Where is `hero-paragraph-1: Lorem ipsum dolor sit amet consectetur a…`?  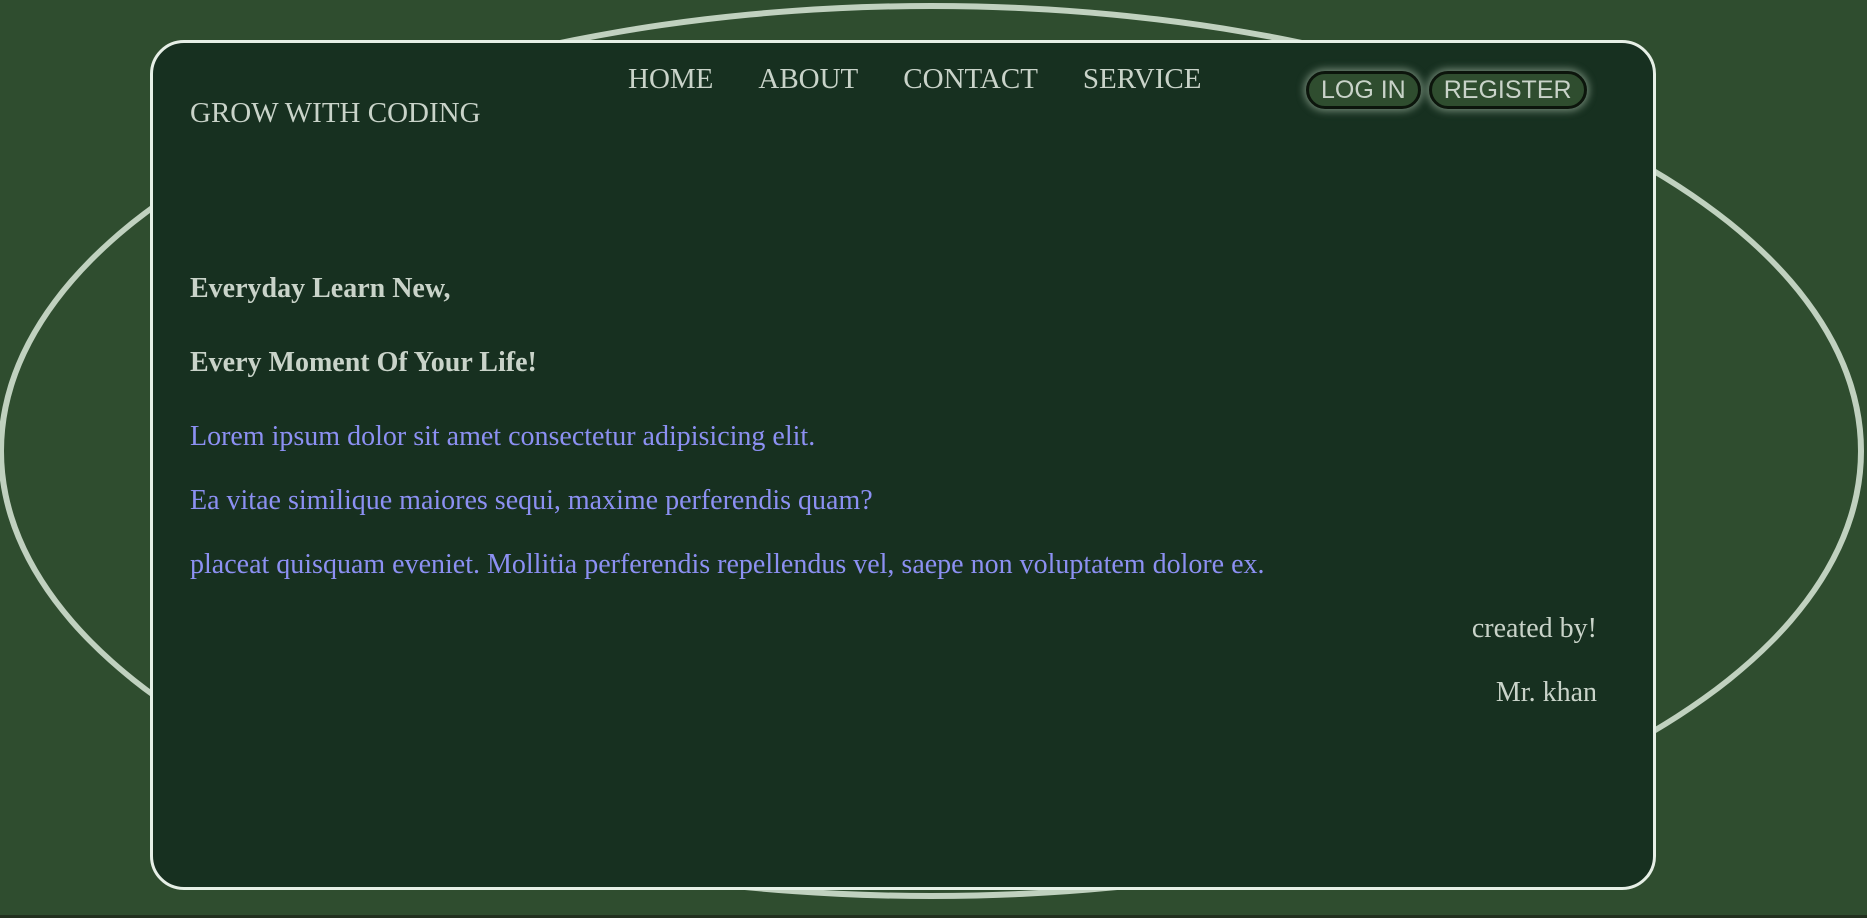 hero-paragraph-1: Lorem ipsum dolor sit amet consectetur a… is located at coordinates (503, 436).